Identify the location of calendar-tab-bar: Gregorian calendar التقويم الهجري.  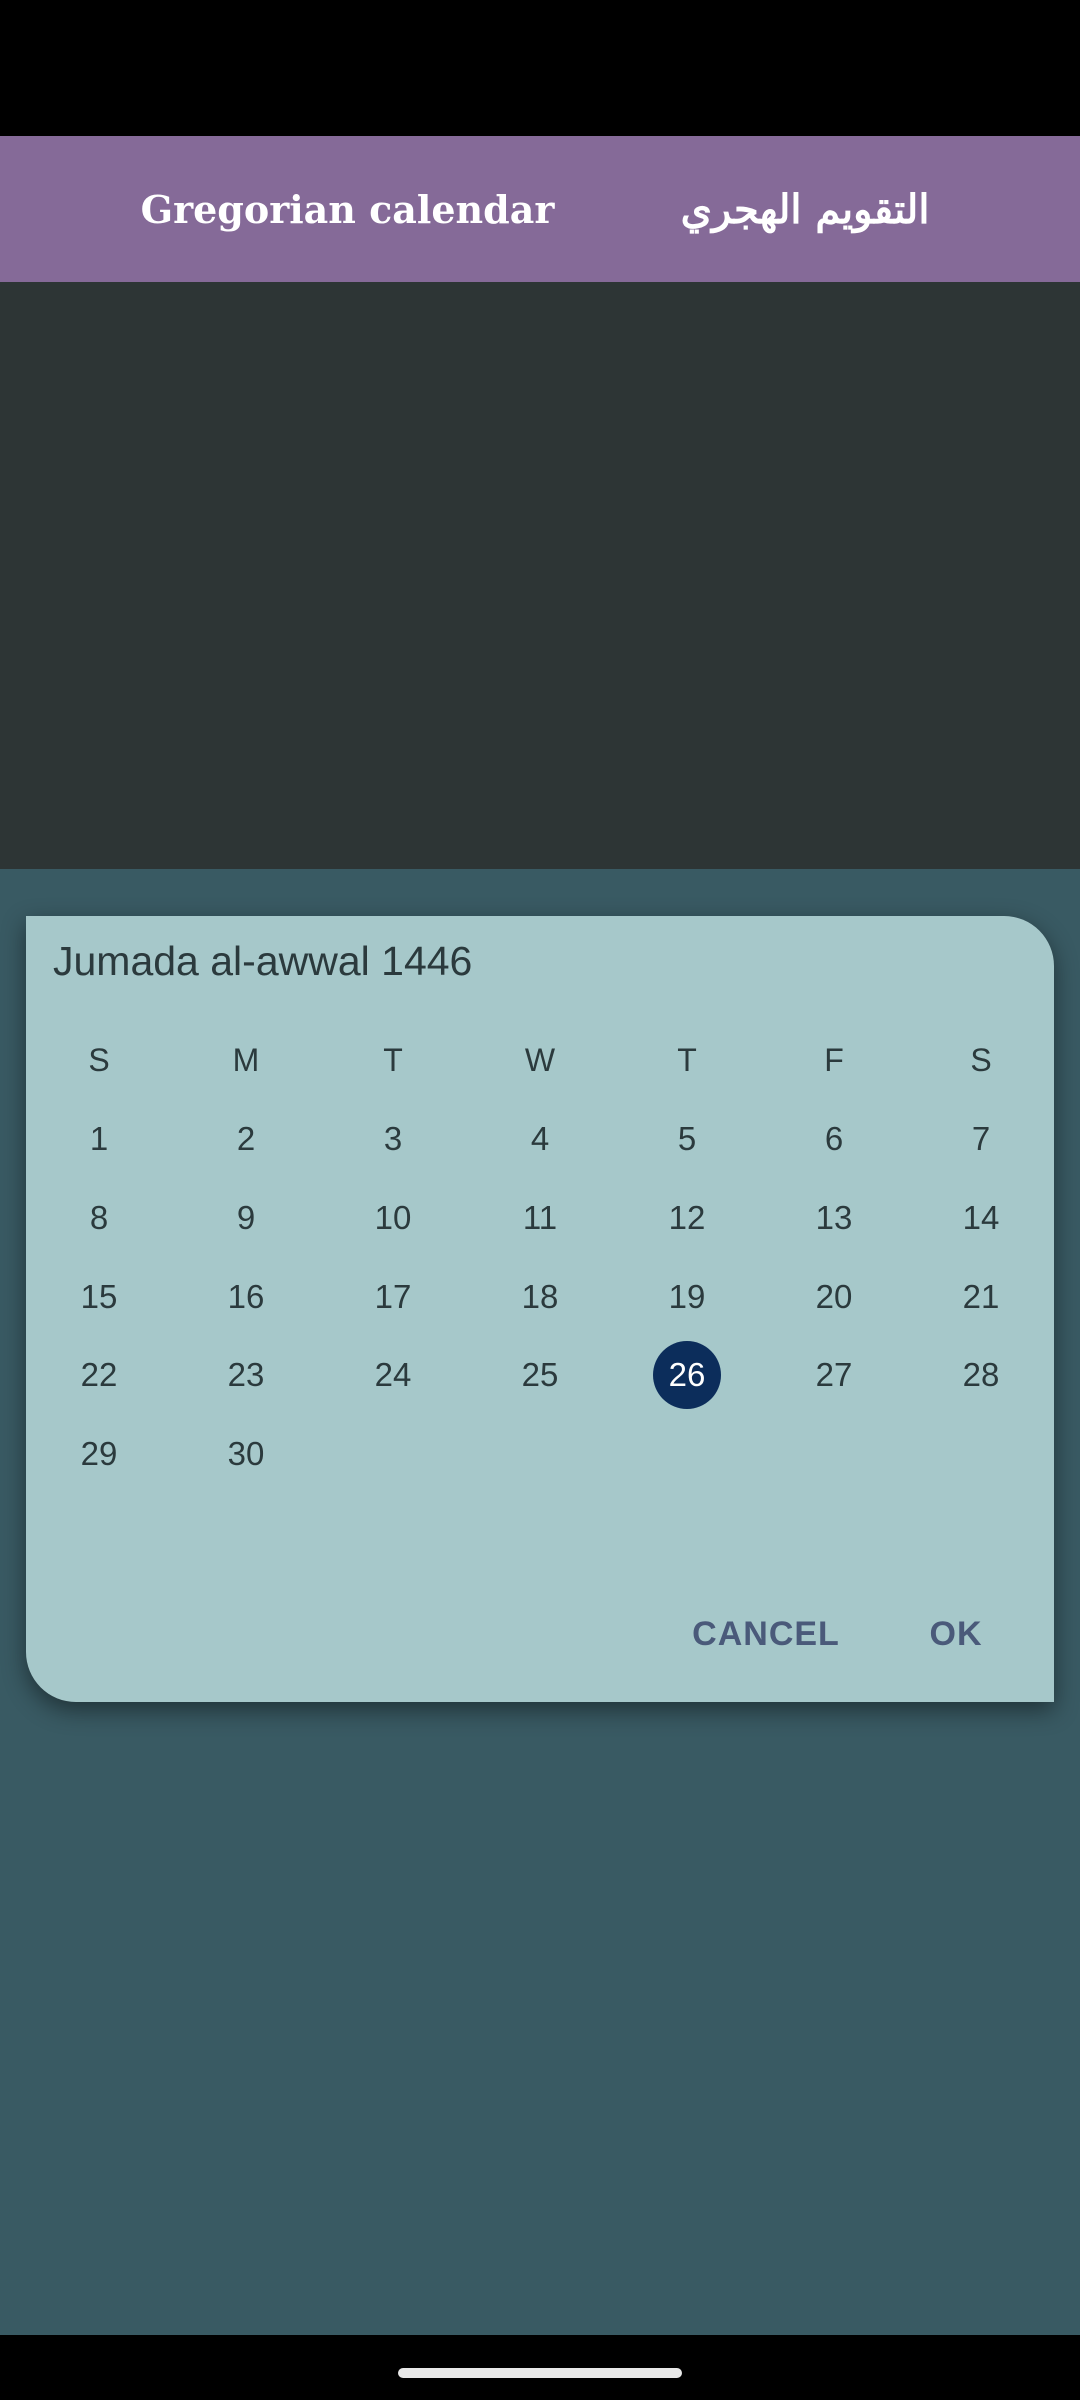
(540, 209).